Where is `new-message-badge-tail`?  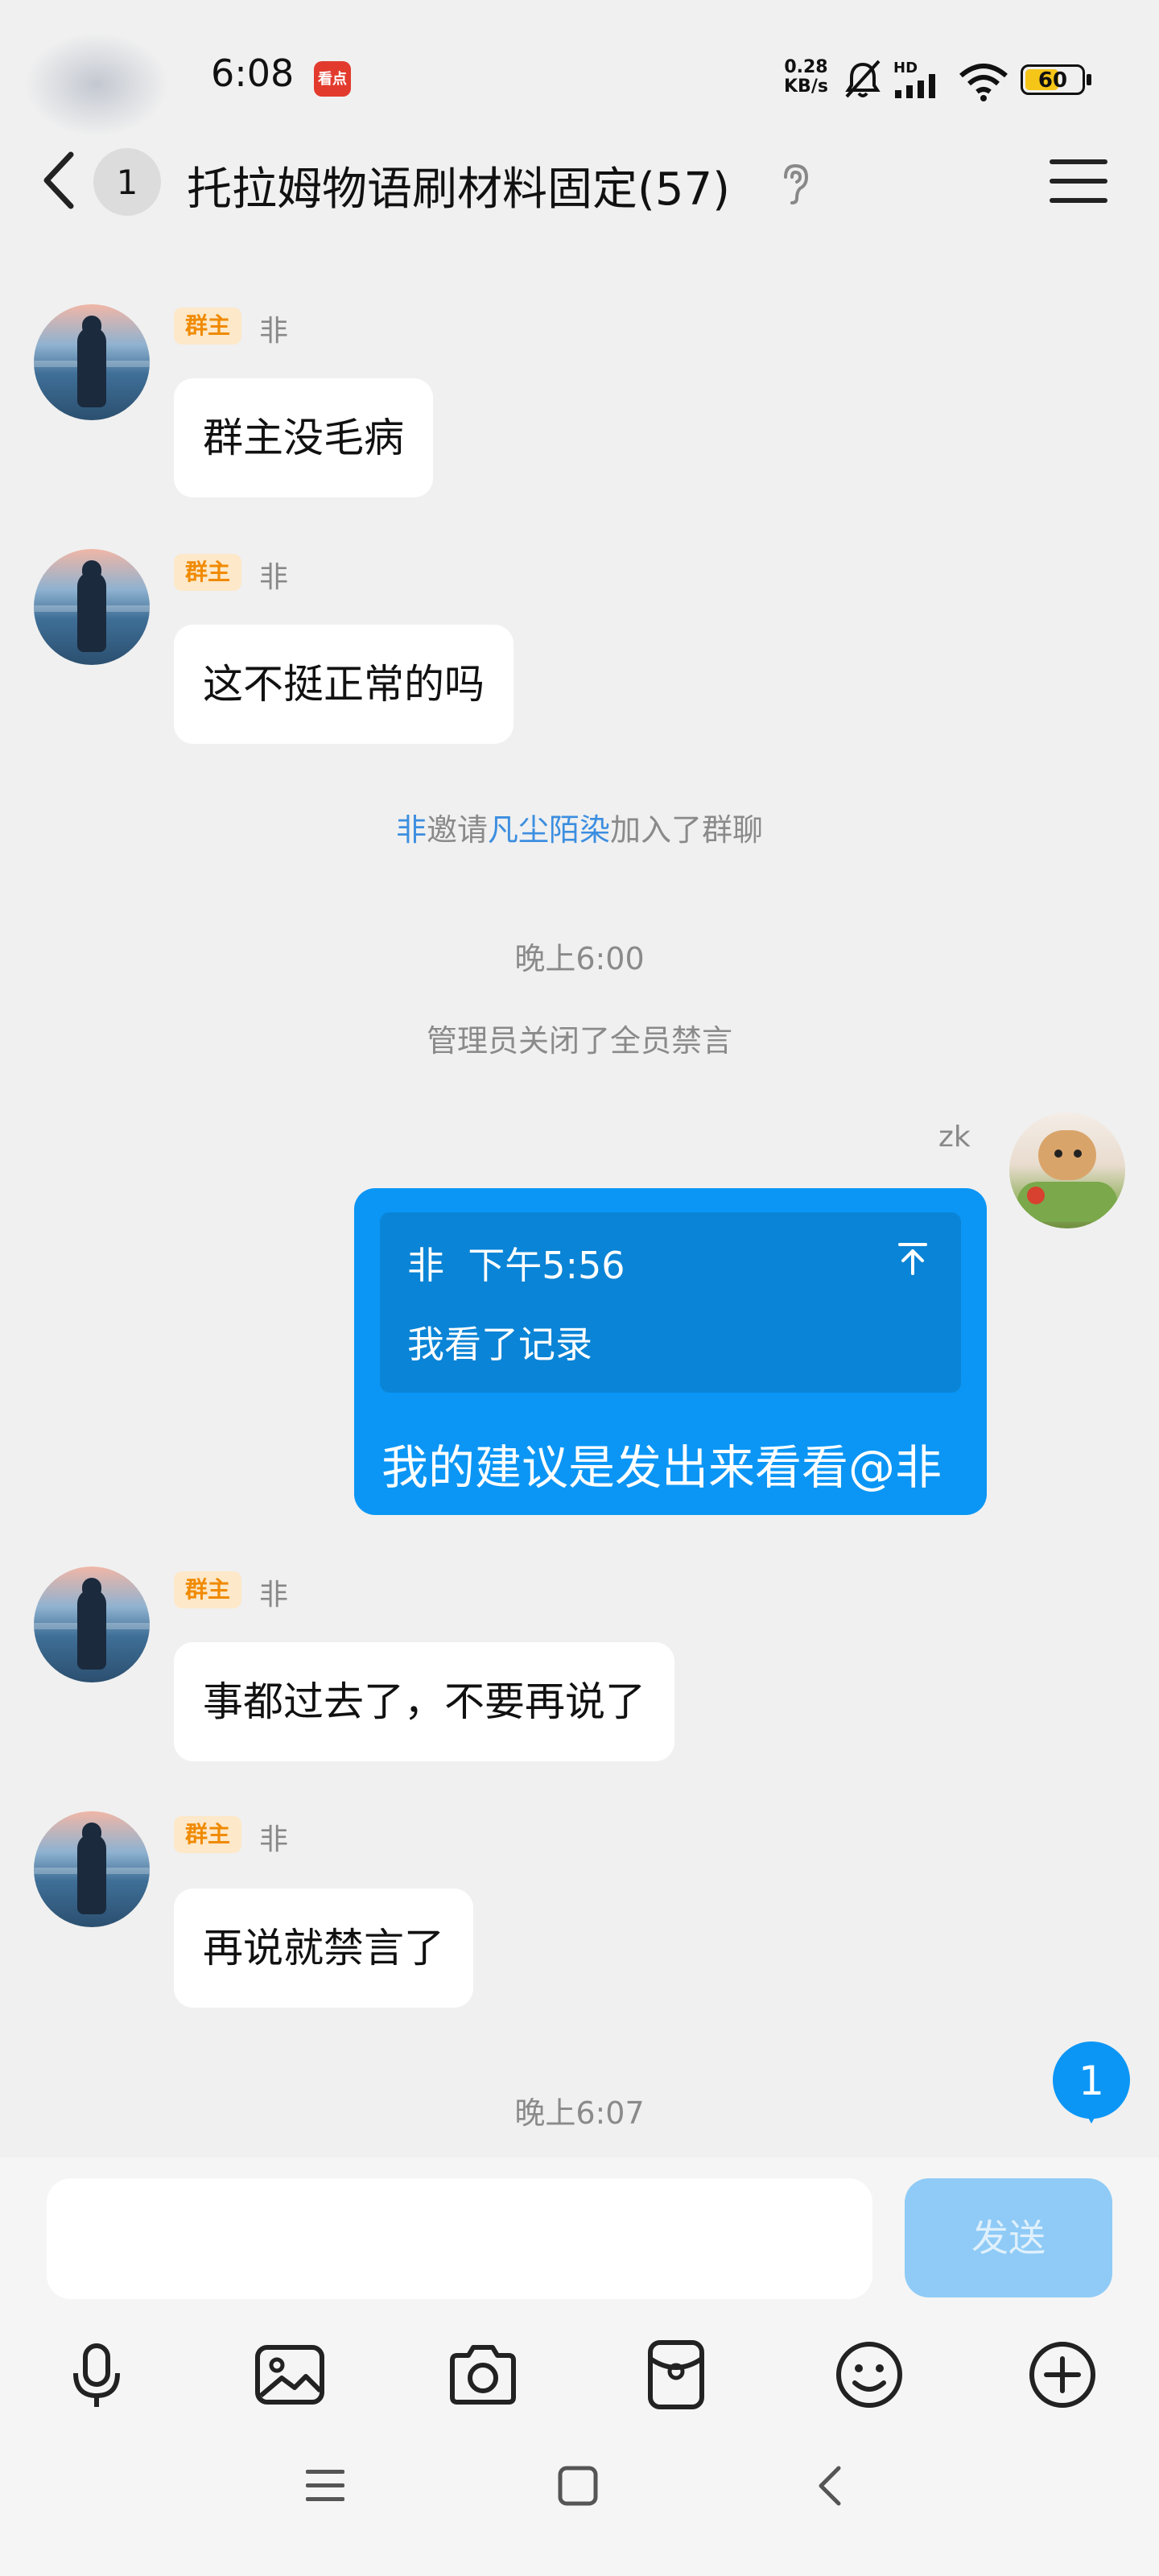
new-message-badge-tail is located at coordinates (1091, 2115).